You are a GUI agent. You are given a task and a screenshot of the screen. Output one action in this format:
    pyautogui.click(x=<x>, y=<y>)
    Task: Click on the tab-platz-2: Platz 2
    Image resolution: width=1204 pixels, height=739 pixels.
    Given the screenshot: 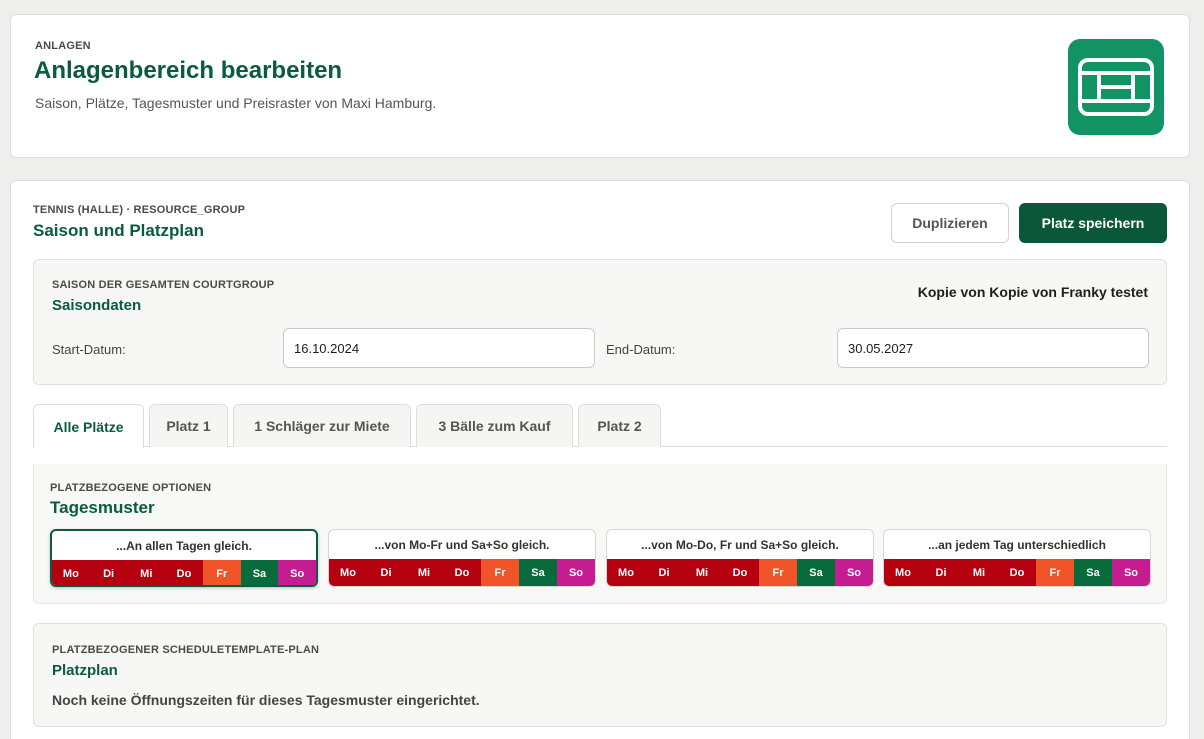 What is the action you would take?
    pyautogui.click(x=619, y=425)
    